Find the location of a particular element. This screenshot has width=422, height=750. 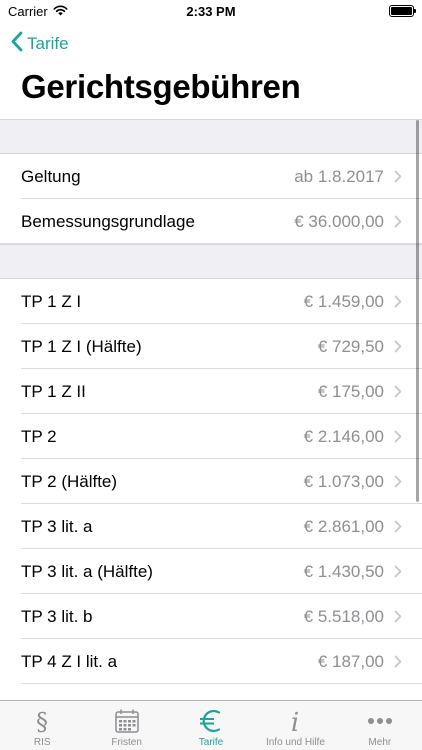

status-time: 2:33 PM is located at coordinates (211, 11).